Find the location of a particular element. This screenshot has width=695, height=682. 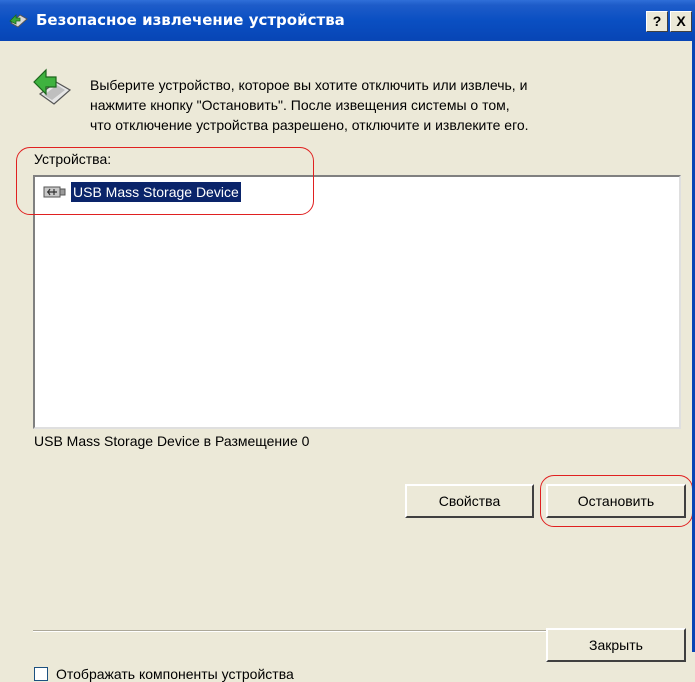

title-bar: Безопасное извлечение устройства ? X is located at coordinates (347, 20).